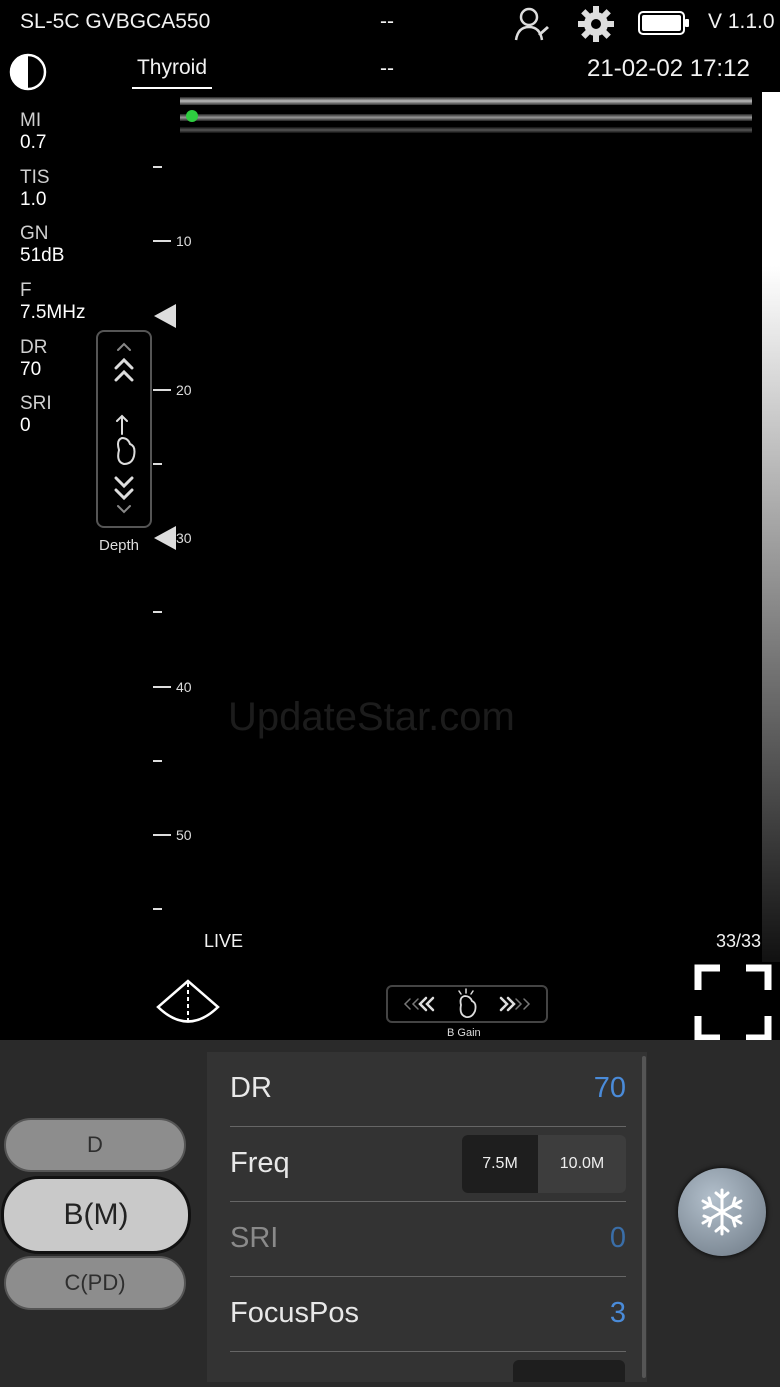 The width and height of the screenshot is (780, 1387). Describe the element at coordinates (617, 1313) in the screenshot. I see `setting-value: 3` at that location.